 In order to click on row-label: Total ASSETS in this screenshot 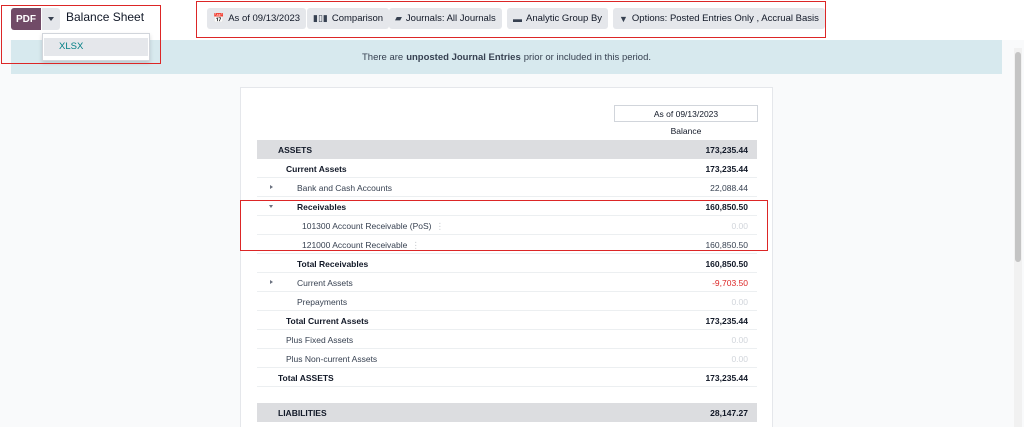, I will do `click(306, 378)`.